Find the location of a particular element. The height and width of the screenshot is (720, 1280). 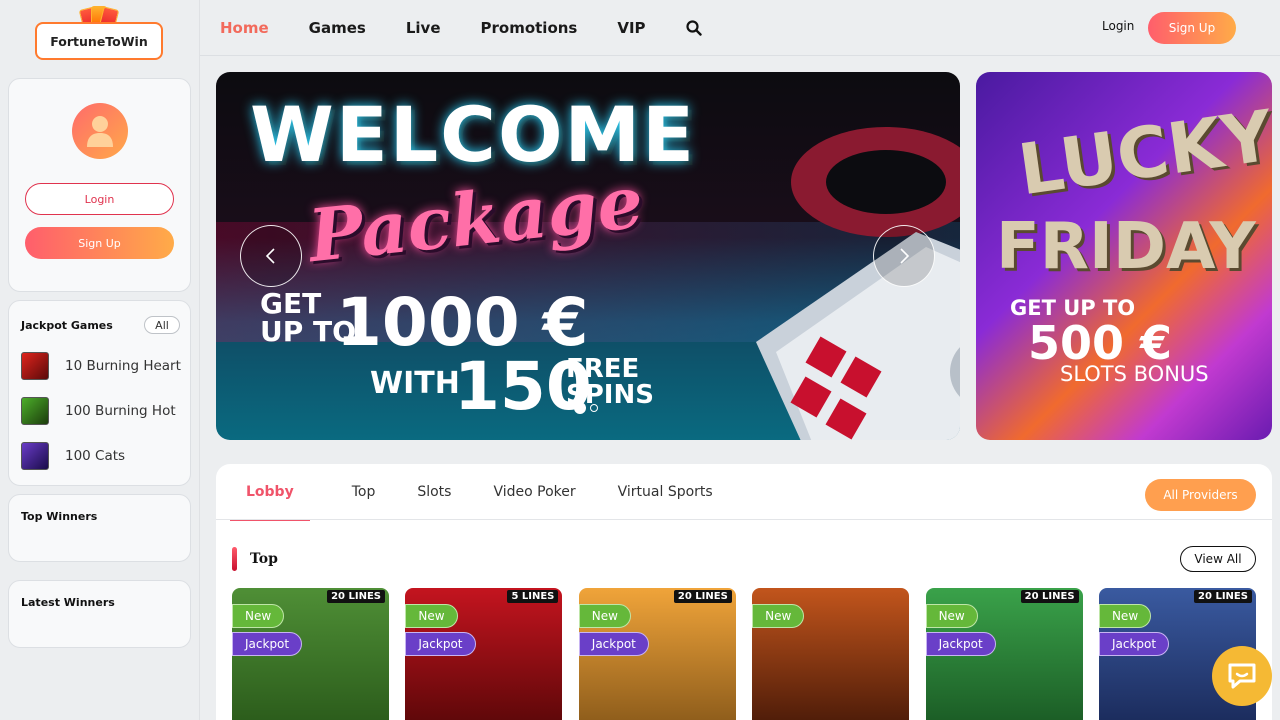

user-icon is located at coordinates (100, 131).